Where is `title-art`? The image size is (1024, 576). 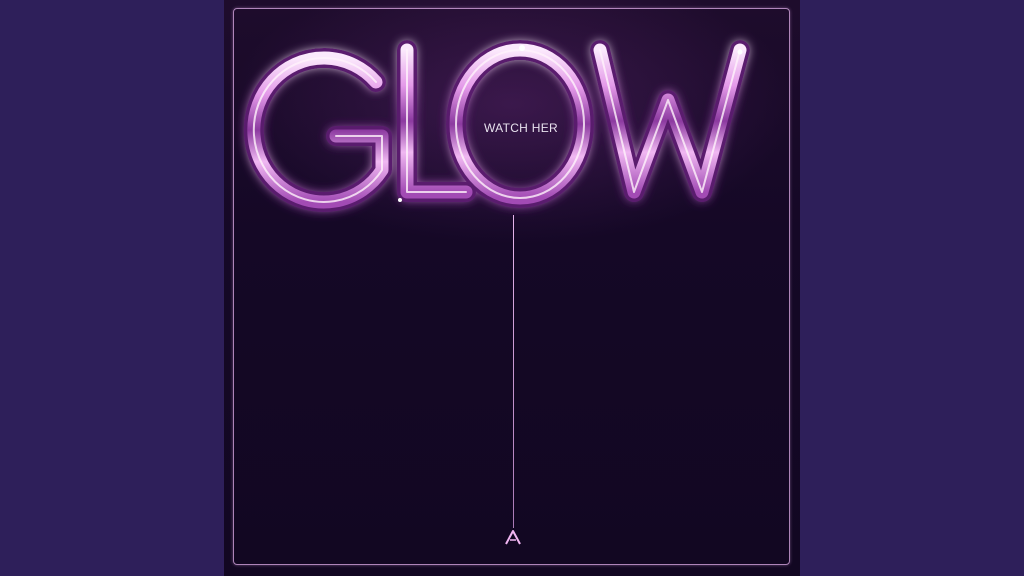 title-art is located at coordinates (496, 126).